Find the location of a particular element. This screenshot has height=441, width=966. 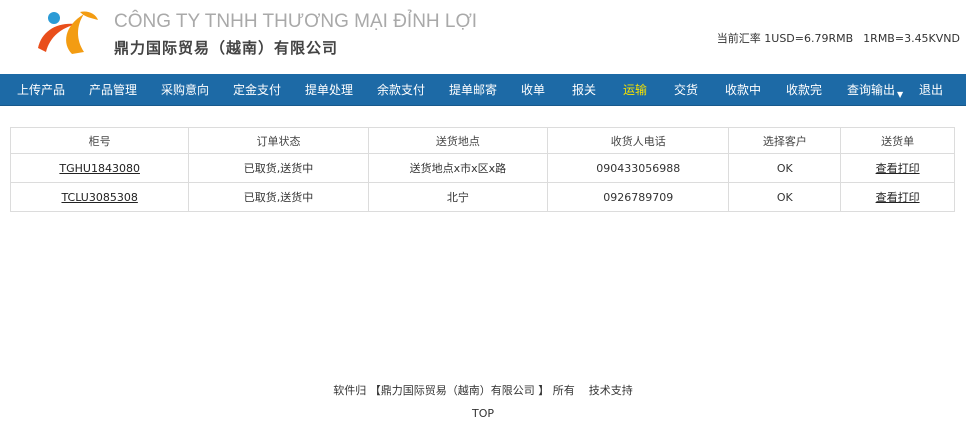

nav-receive-bill: 收单 is located at coordinates (533, 90).